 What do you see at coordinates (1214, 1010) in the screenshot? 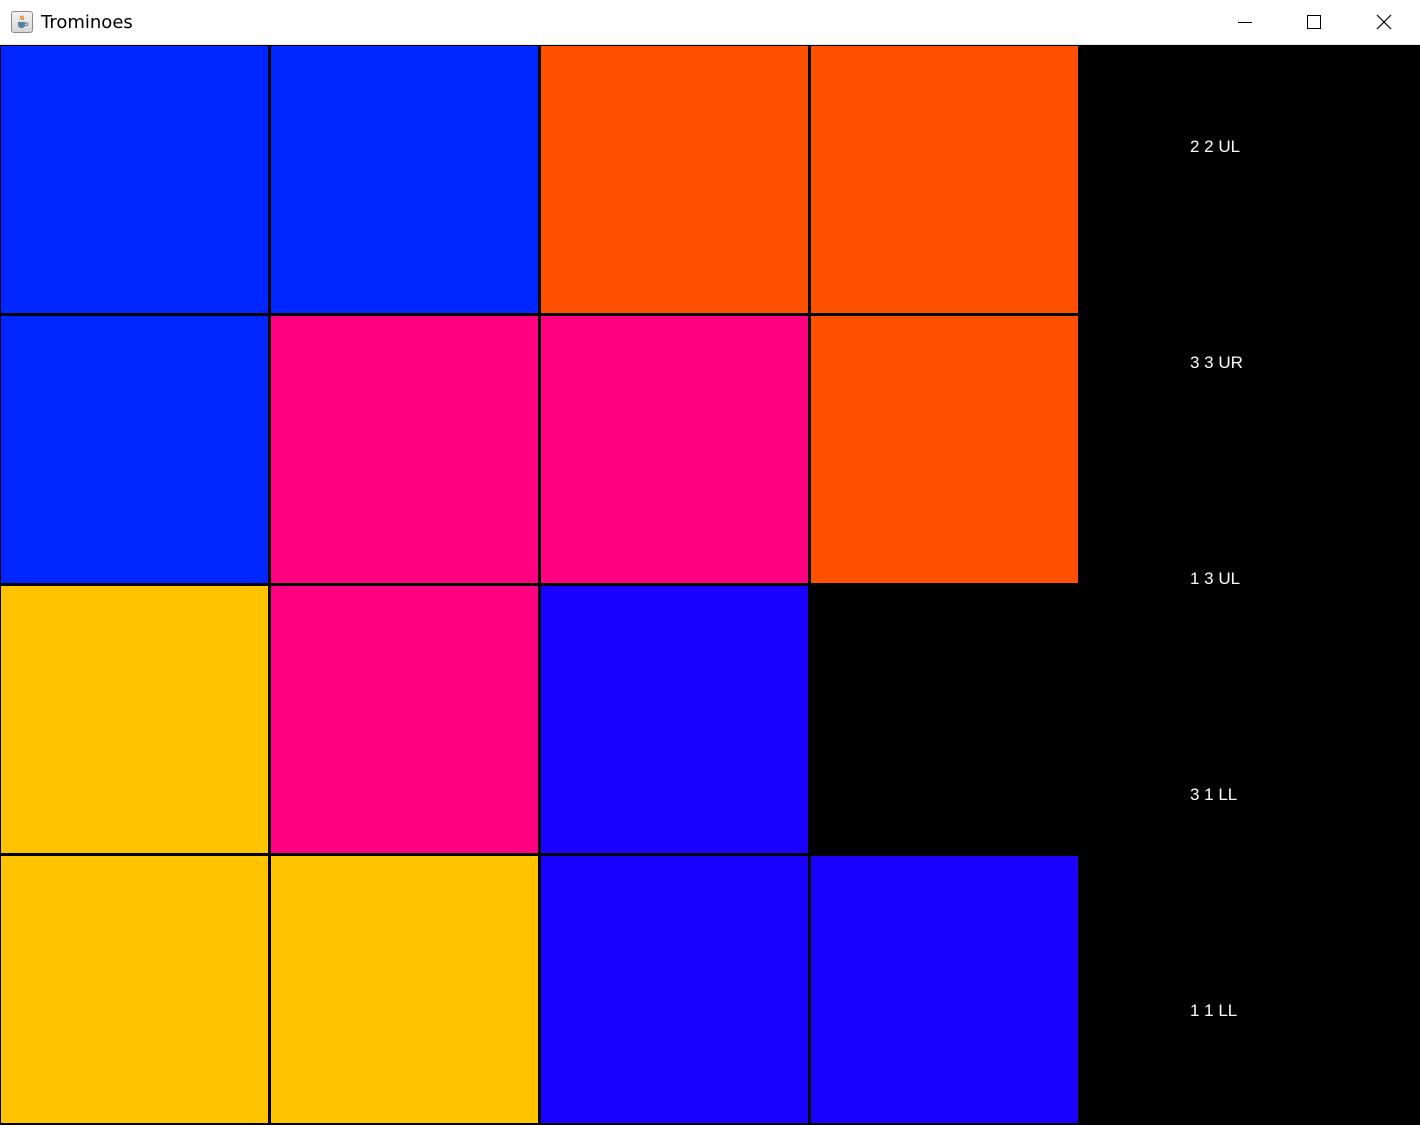
I see `move-label: 1 1 LL` at bounding box center [1214, 1010].